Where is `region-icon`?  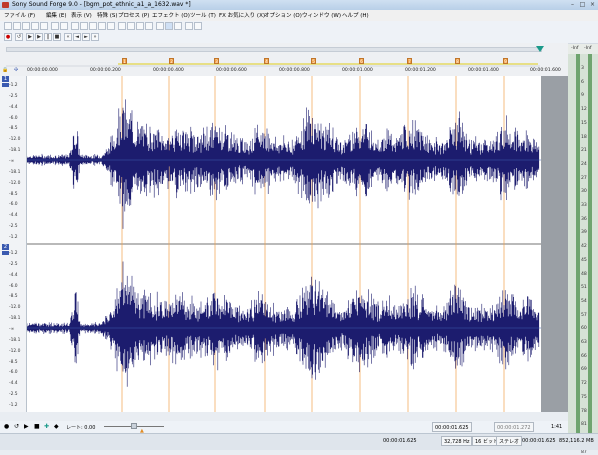 region-icon is located at coordinates (189, 26).